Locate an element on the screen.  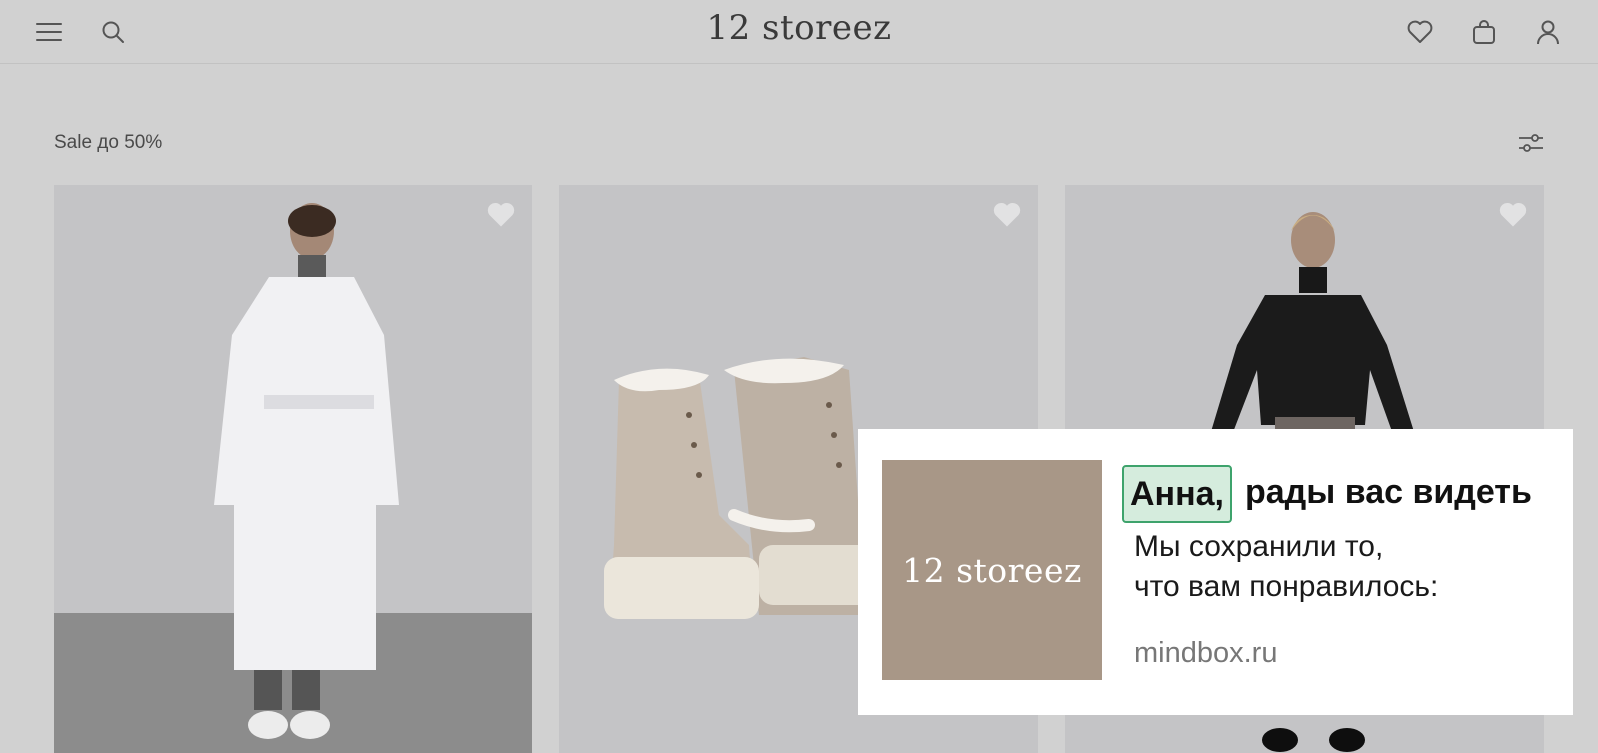
filter-icon is located at coordinates (1531, 143).